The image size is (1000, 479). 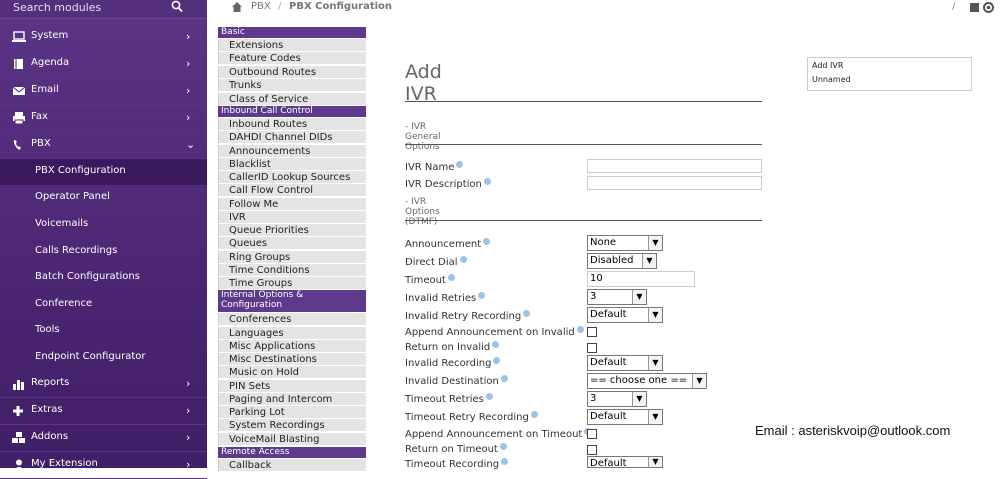 I want to click on nav-item: Class of Service, so click(x=292, y=99).